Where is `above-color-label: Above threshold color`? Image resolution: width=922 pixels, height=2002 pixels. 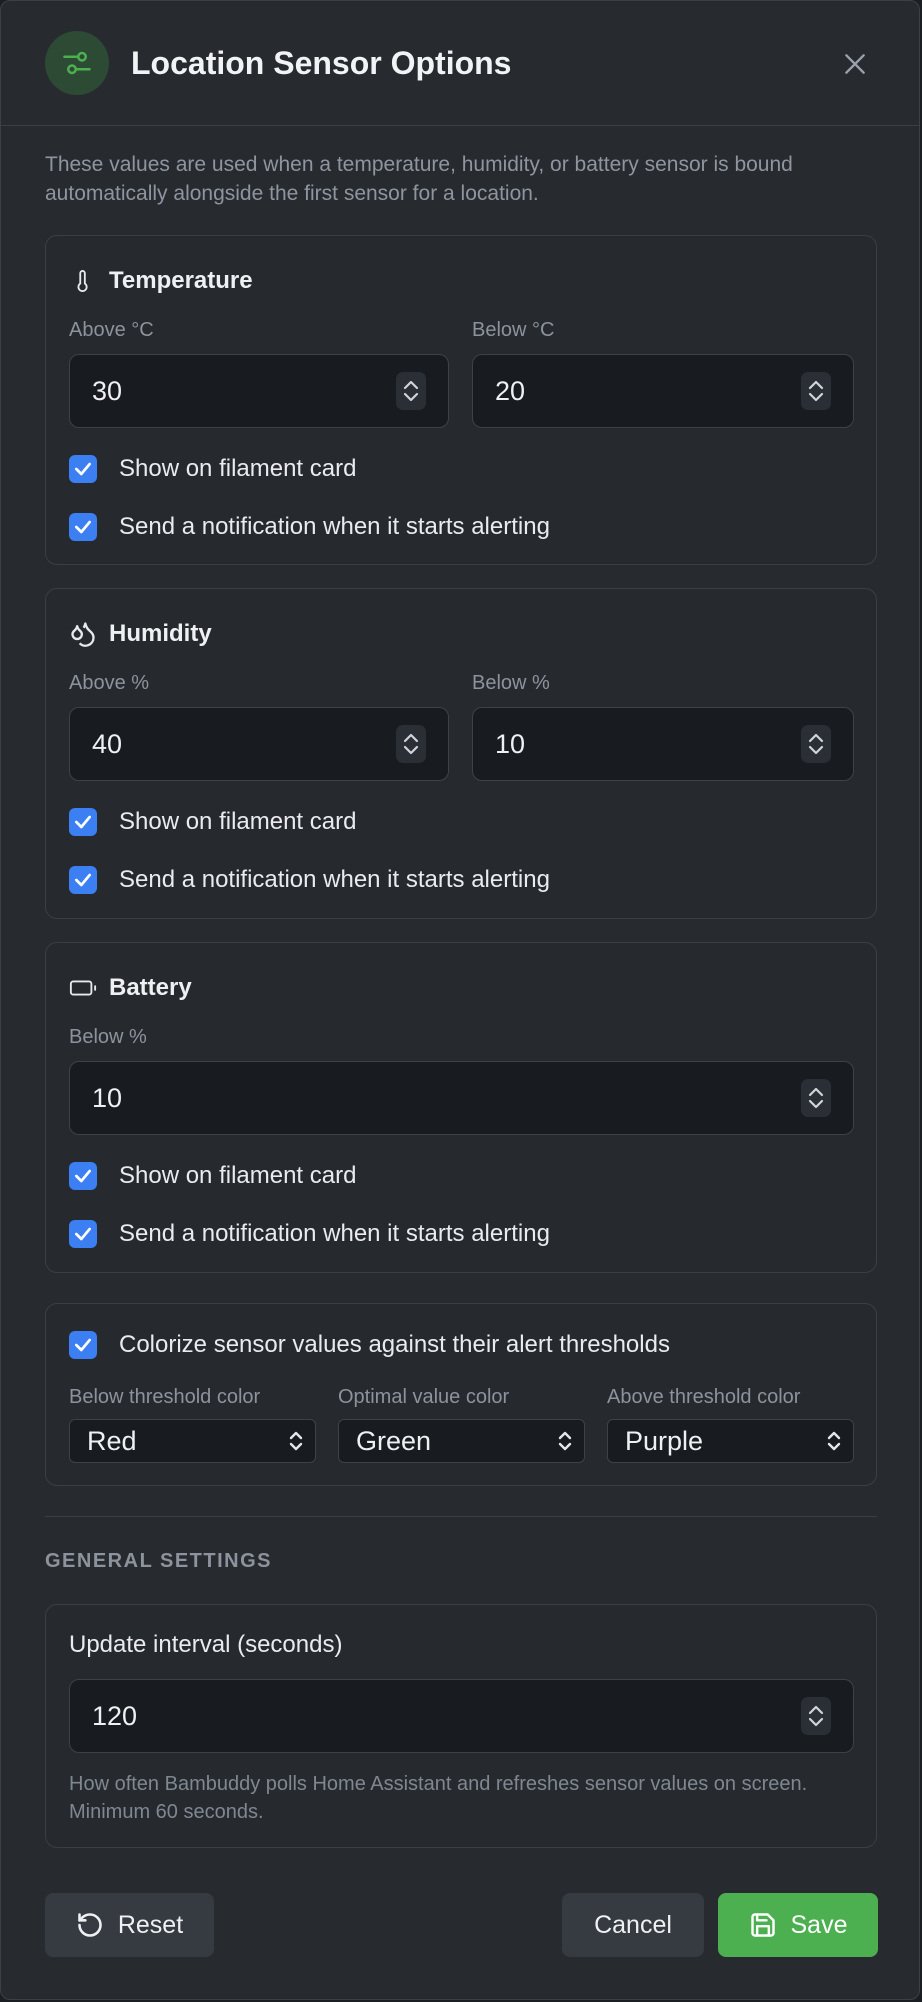
above-color-label: Above threshold color is located at coordinates (704, 1397).